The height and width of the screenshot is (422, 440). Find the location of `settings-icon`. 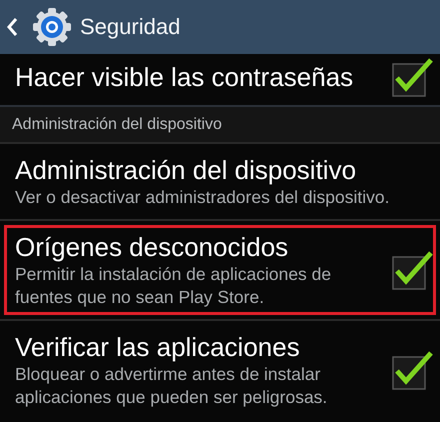

settings-icon is located at coordinates (52, 27).